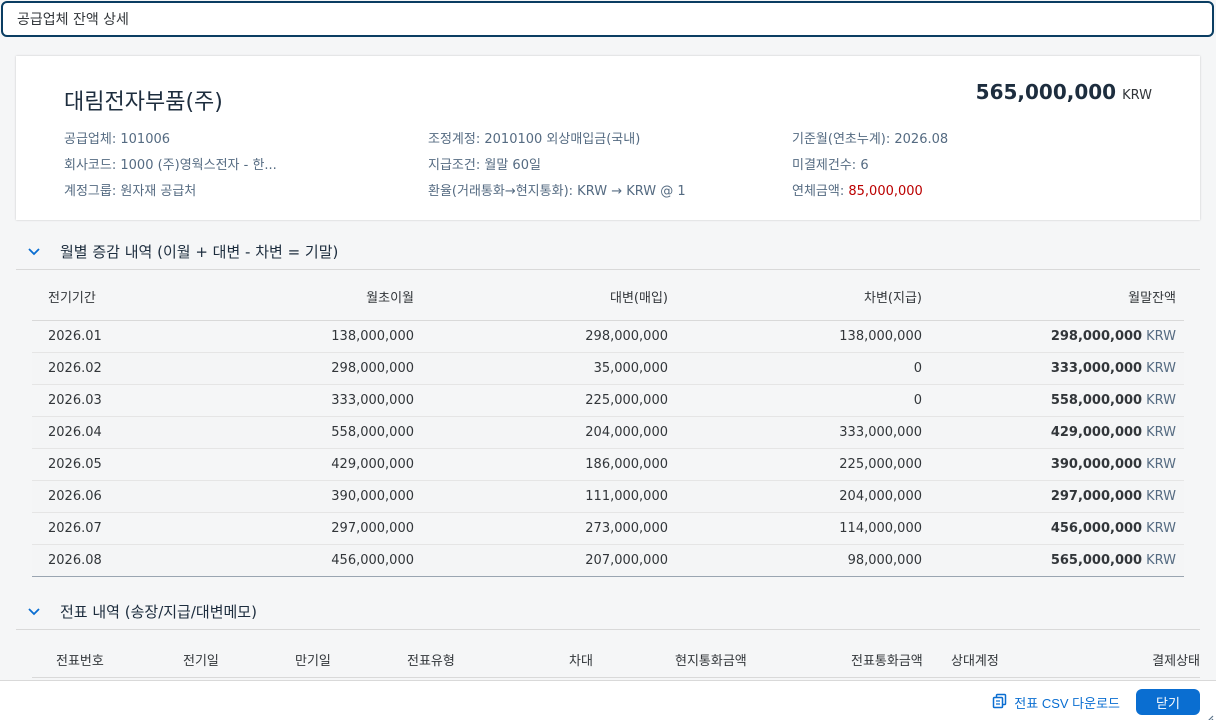 This screenshot has height=720, width=1216. What do you see at coordinates (975, 659) in the screenshot?
I see `col-offset-account: 상대계정` at bounding box center [975, 659].